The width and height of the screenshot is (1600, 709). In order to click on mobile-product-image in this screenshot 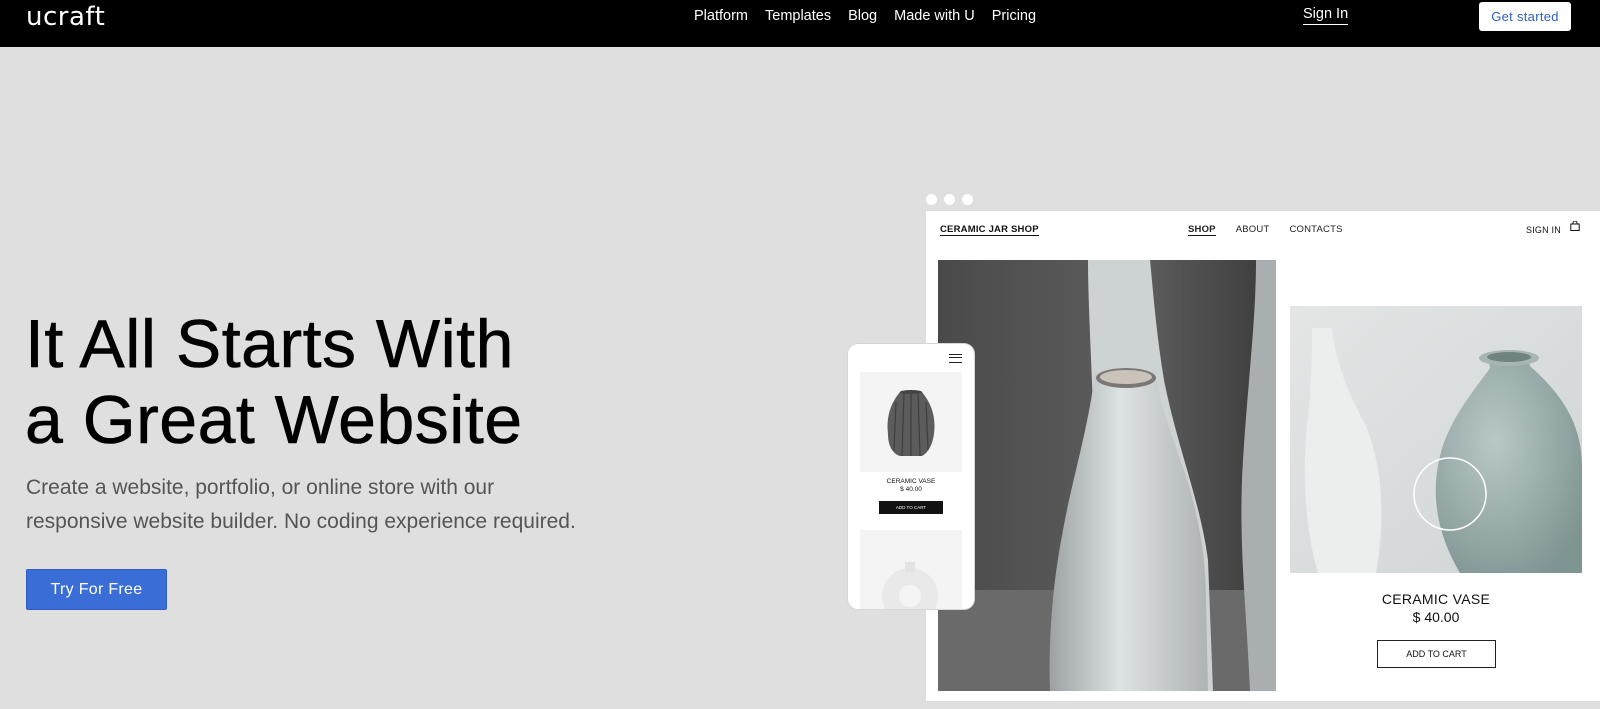, I will do `click(911, 422)`.